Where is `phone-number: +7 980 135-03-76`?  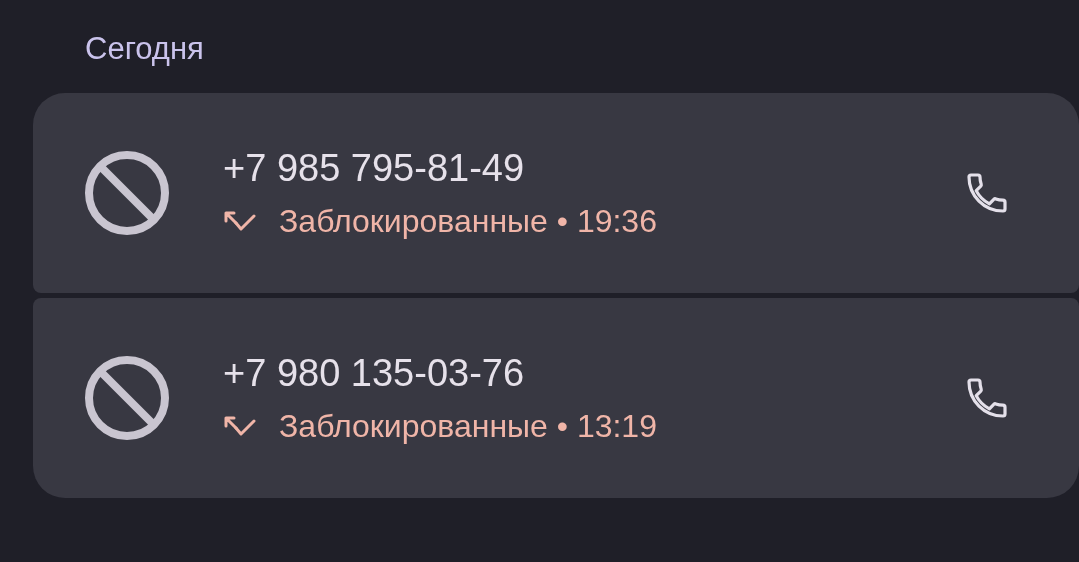 phone-number: +7 980 135-03-76 is located at coordinates (374, 373).